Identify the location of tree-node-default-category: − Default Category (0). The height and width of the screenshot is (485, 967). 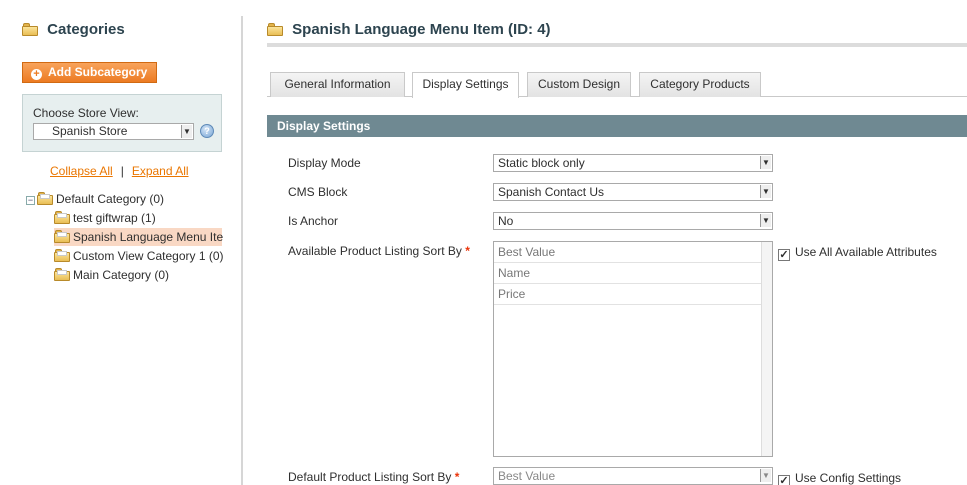
(95, 199).